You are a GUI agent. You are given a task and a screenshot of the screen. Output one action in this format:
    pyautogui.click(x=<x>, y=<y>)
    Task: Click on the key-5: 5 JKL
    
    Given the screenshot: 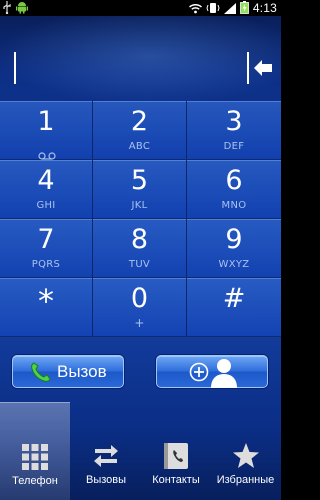 What is the action you would take?
    pyautogui.click(x=140, y=189)
    